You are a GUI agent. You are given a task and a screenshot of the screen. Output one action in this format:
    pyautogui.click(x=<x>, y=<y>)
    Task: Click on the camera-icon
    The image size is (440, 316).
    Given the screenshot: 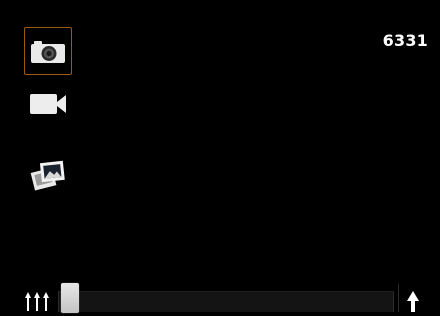 What is the action you would take?
    pyautogui.click(x=48, y=52)
    